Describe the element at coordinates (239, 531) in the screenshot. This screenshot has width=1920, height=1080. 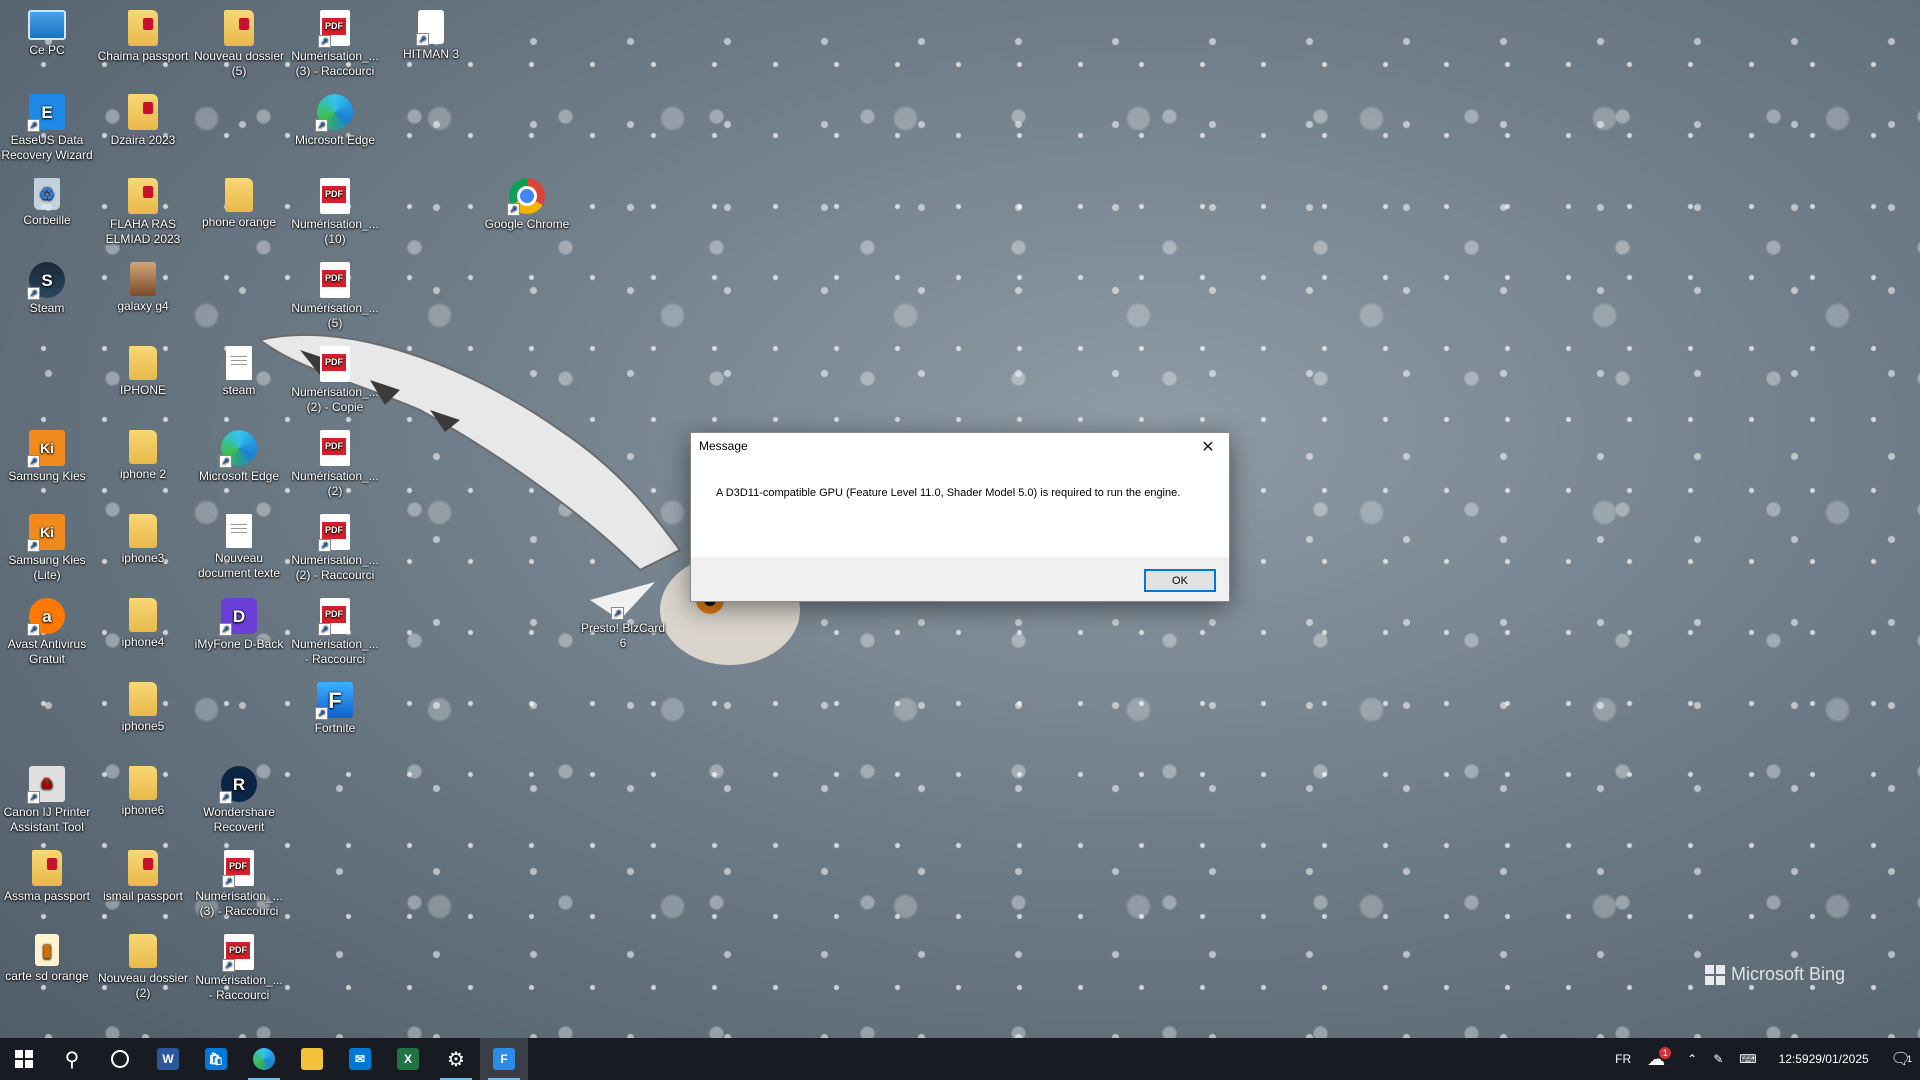
I see `text-file-icon` at that location.